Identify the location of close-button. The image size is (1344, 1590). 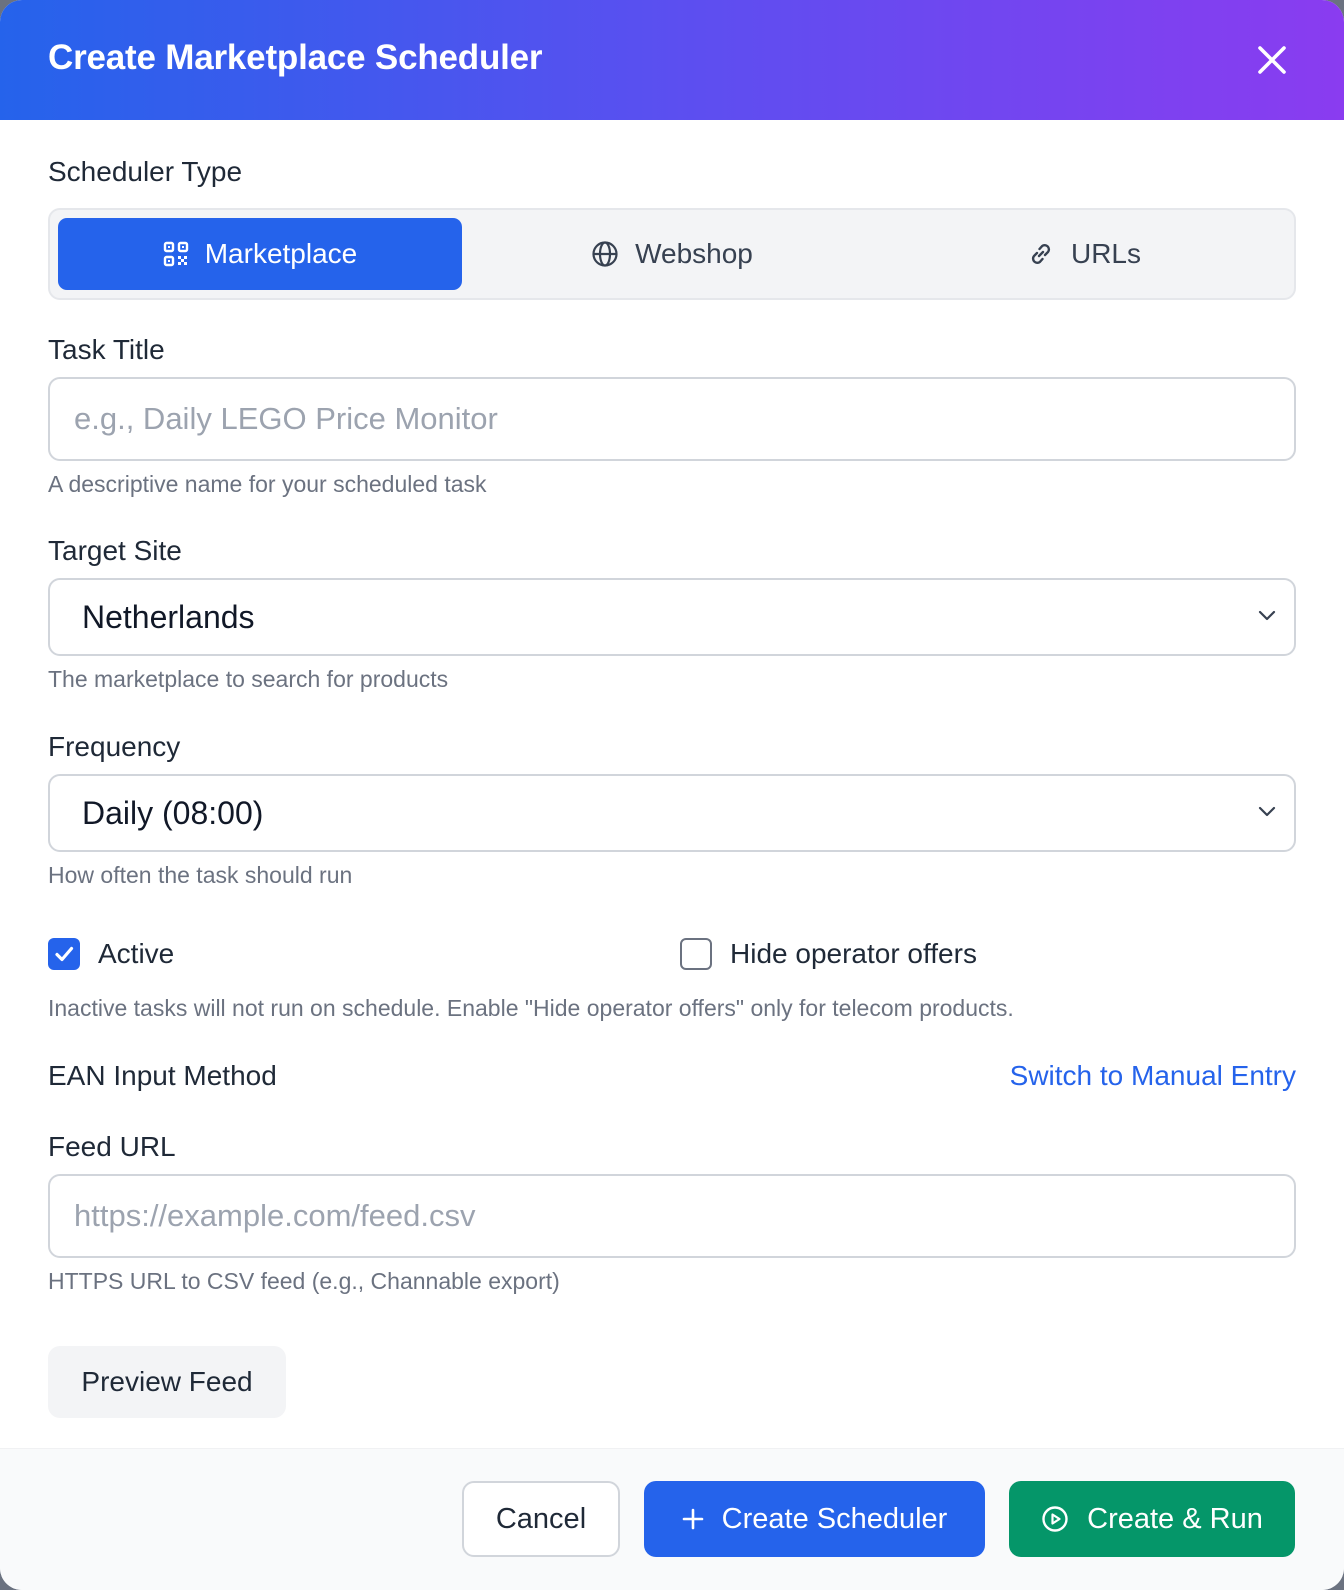
(1272, 60).